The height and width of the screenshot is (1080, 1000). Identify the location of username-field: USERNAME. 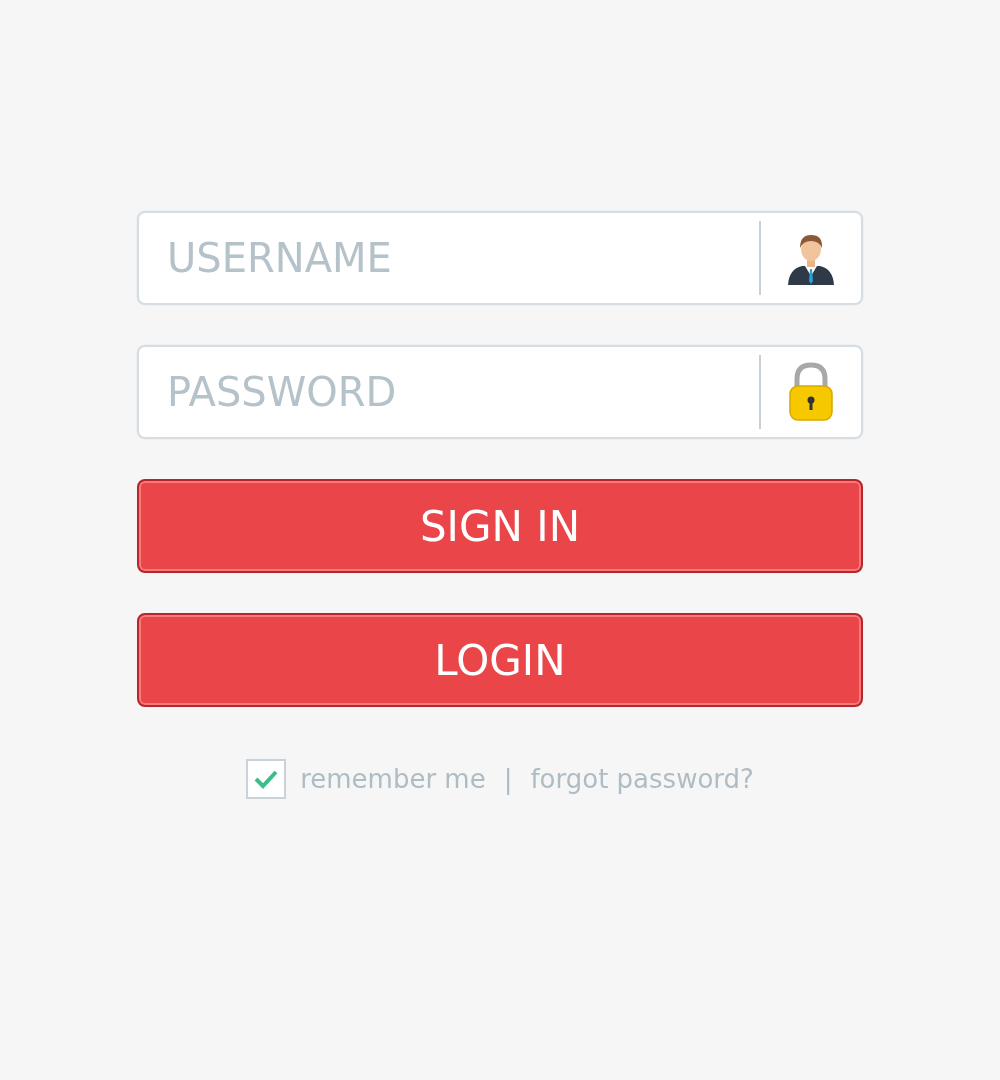
(500, 258).